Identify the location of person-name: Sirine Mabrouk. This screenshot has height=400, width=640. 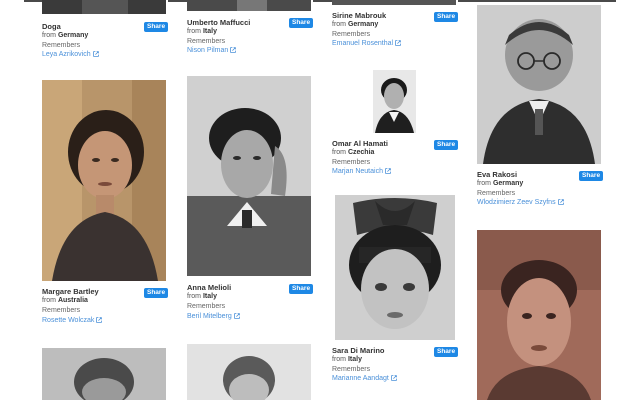
(359, 15).